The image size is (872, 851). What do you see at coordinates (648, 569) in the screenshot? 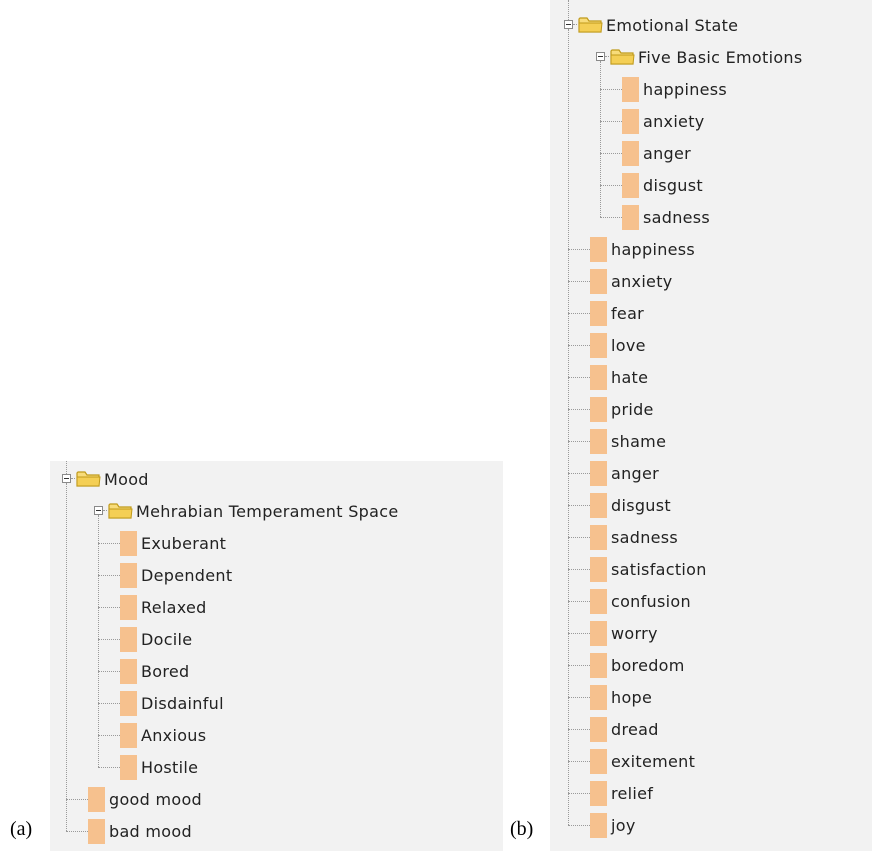
I see `tree-leaf-item: satisfaction` at bounding box center [648, 569].